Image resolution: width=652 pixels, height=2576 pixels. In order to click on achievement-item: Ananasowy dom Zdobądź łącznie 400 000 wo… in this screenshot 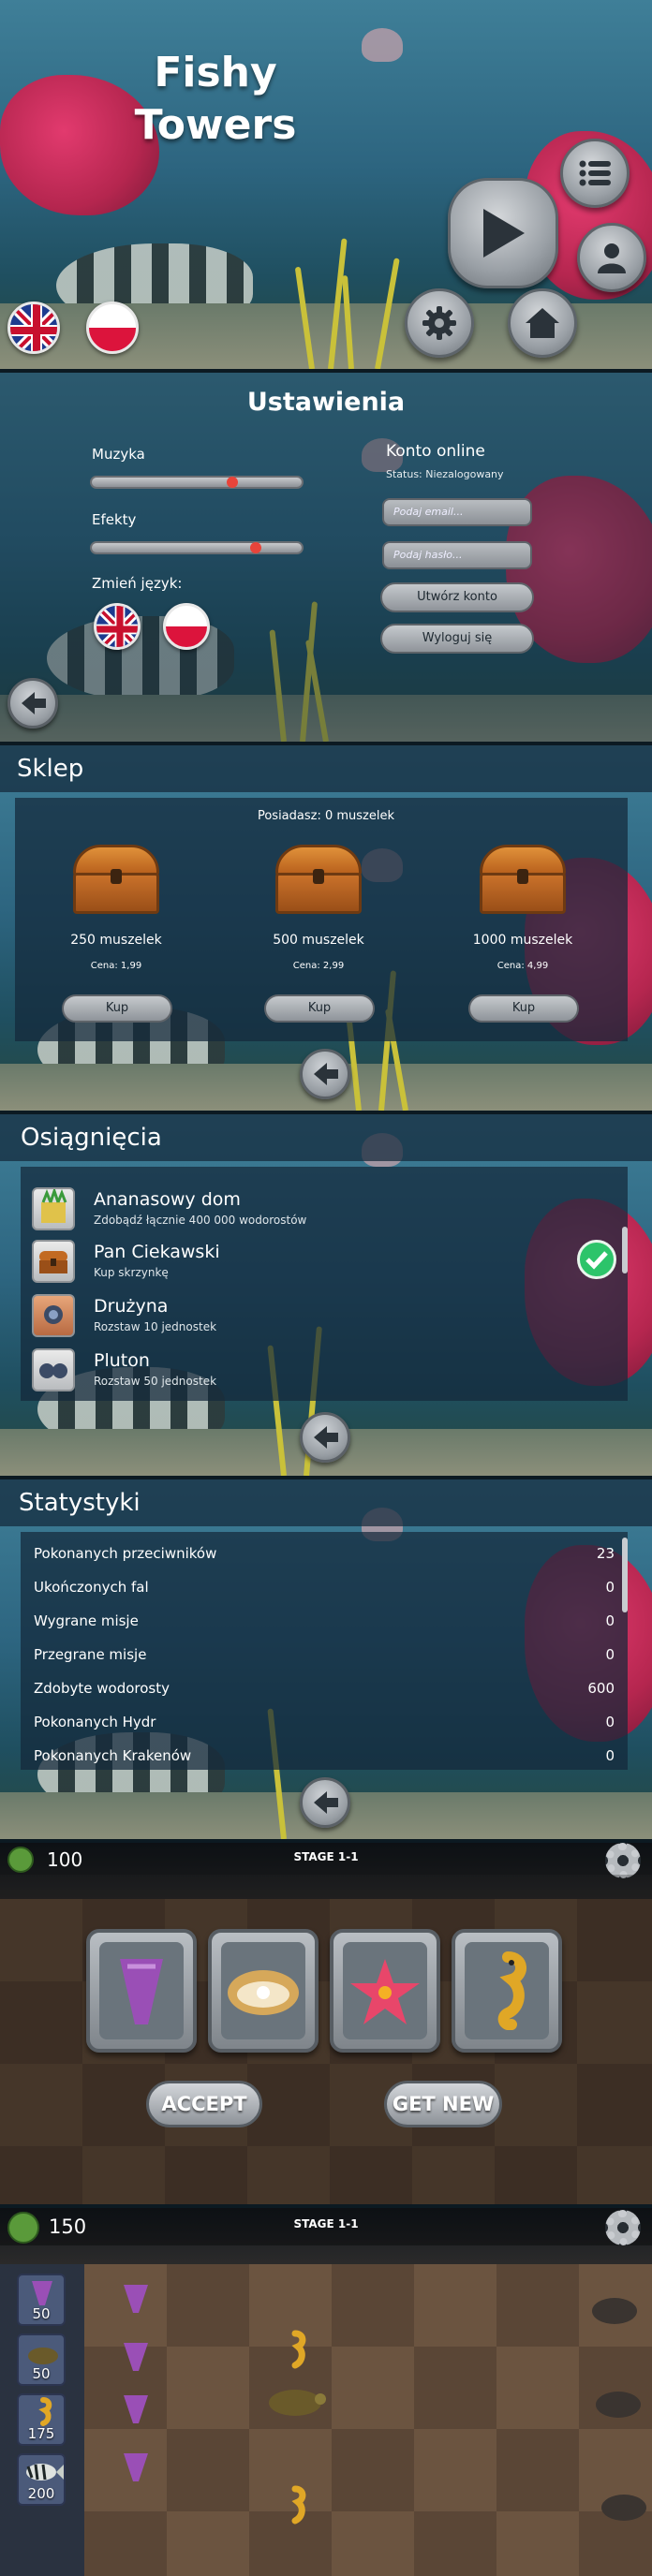, I will do `click(318, 1209)`.